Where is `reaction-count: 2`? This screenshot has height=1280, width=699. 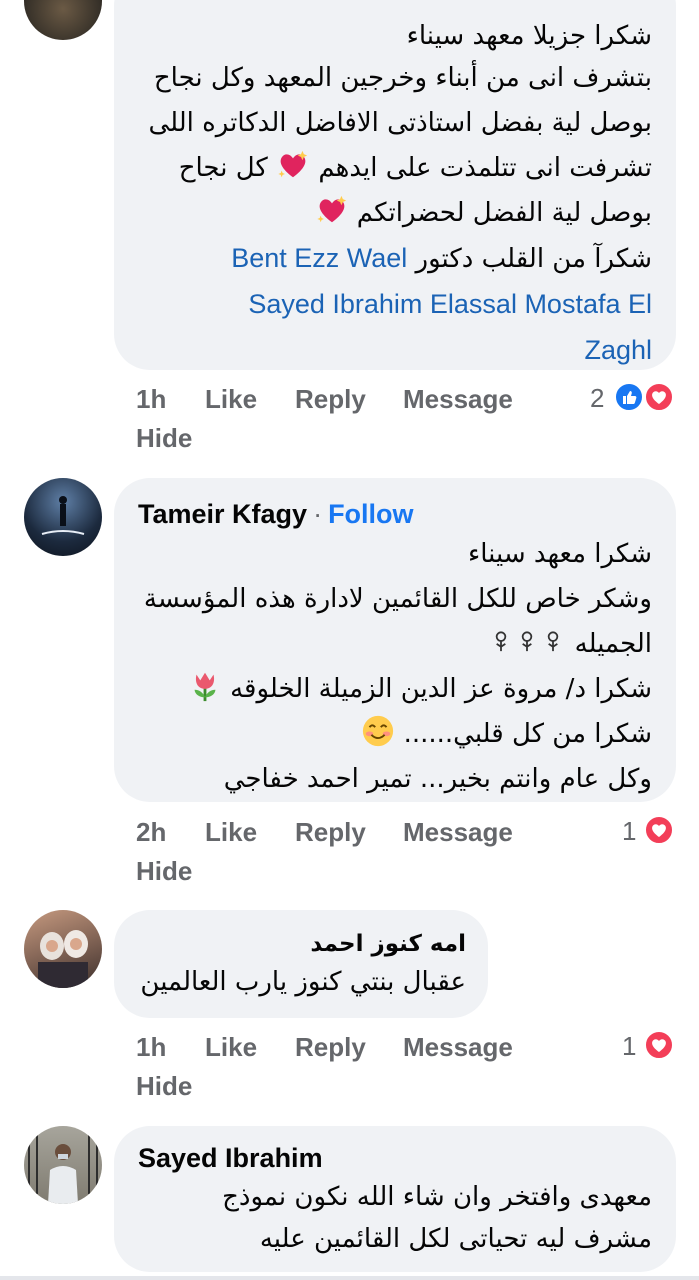 reaction-count: 2 is located at coordinates (597, 398).